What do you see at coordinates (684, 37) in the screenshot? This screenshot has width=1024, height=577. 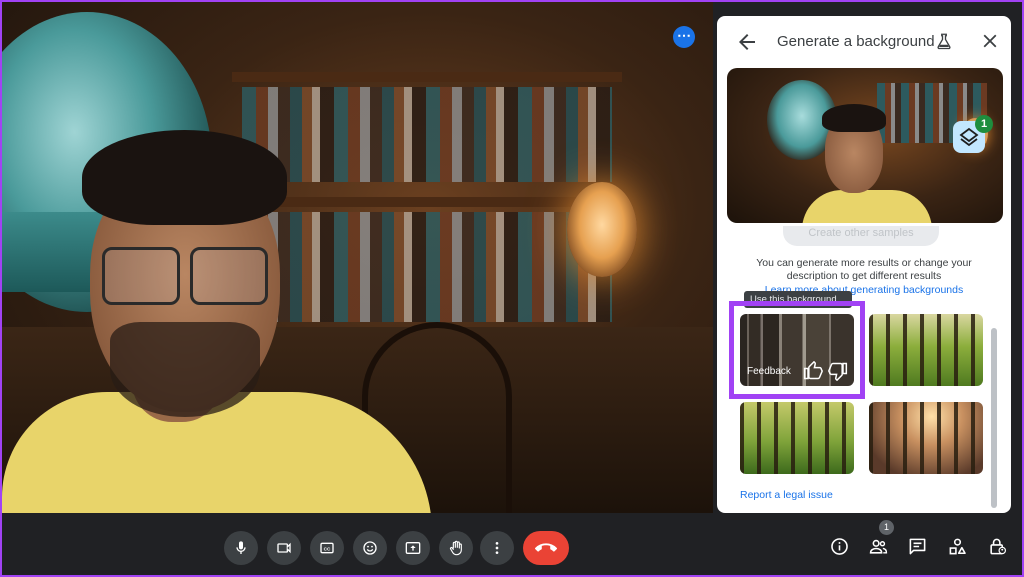 I see `more-options-icon: ⋯` at bounding box center [684, 37].